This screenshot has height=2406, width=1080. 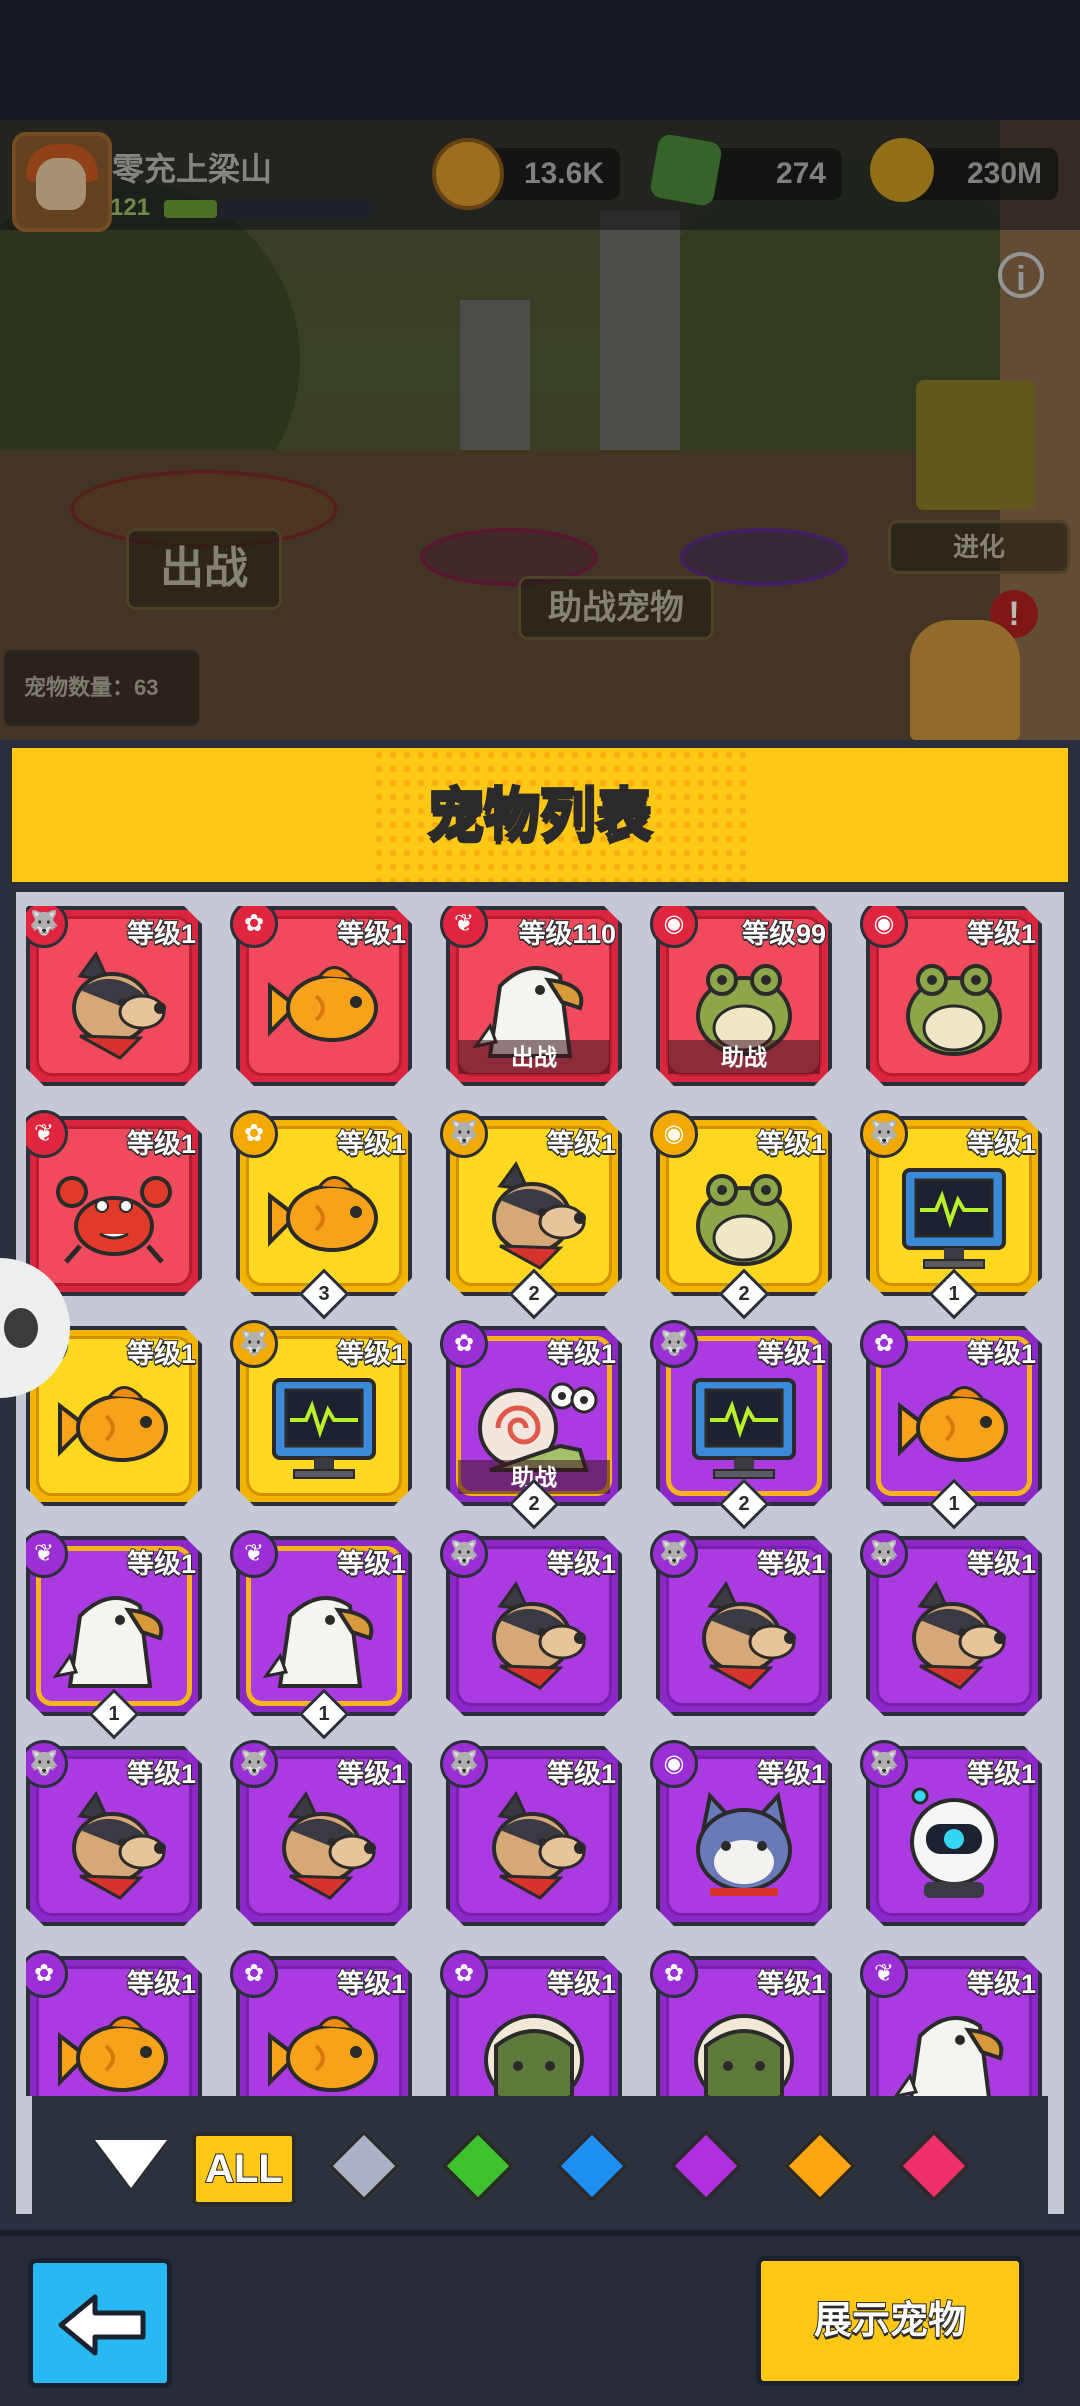 What do you see at coordinates (954, 1842) in the screenshot?
I see `robot-pet-icon` at bounding box center [954, 1842].